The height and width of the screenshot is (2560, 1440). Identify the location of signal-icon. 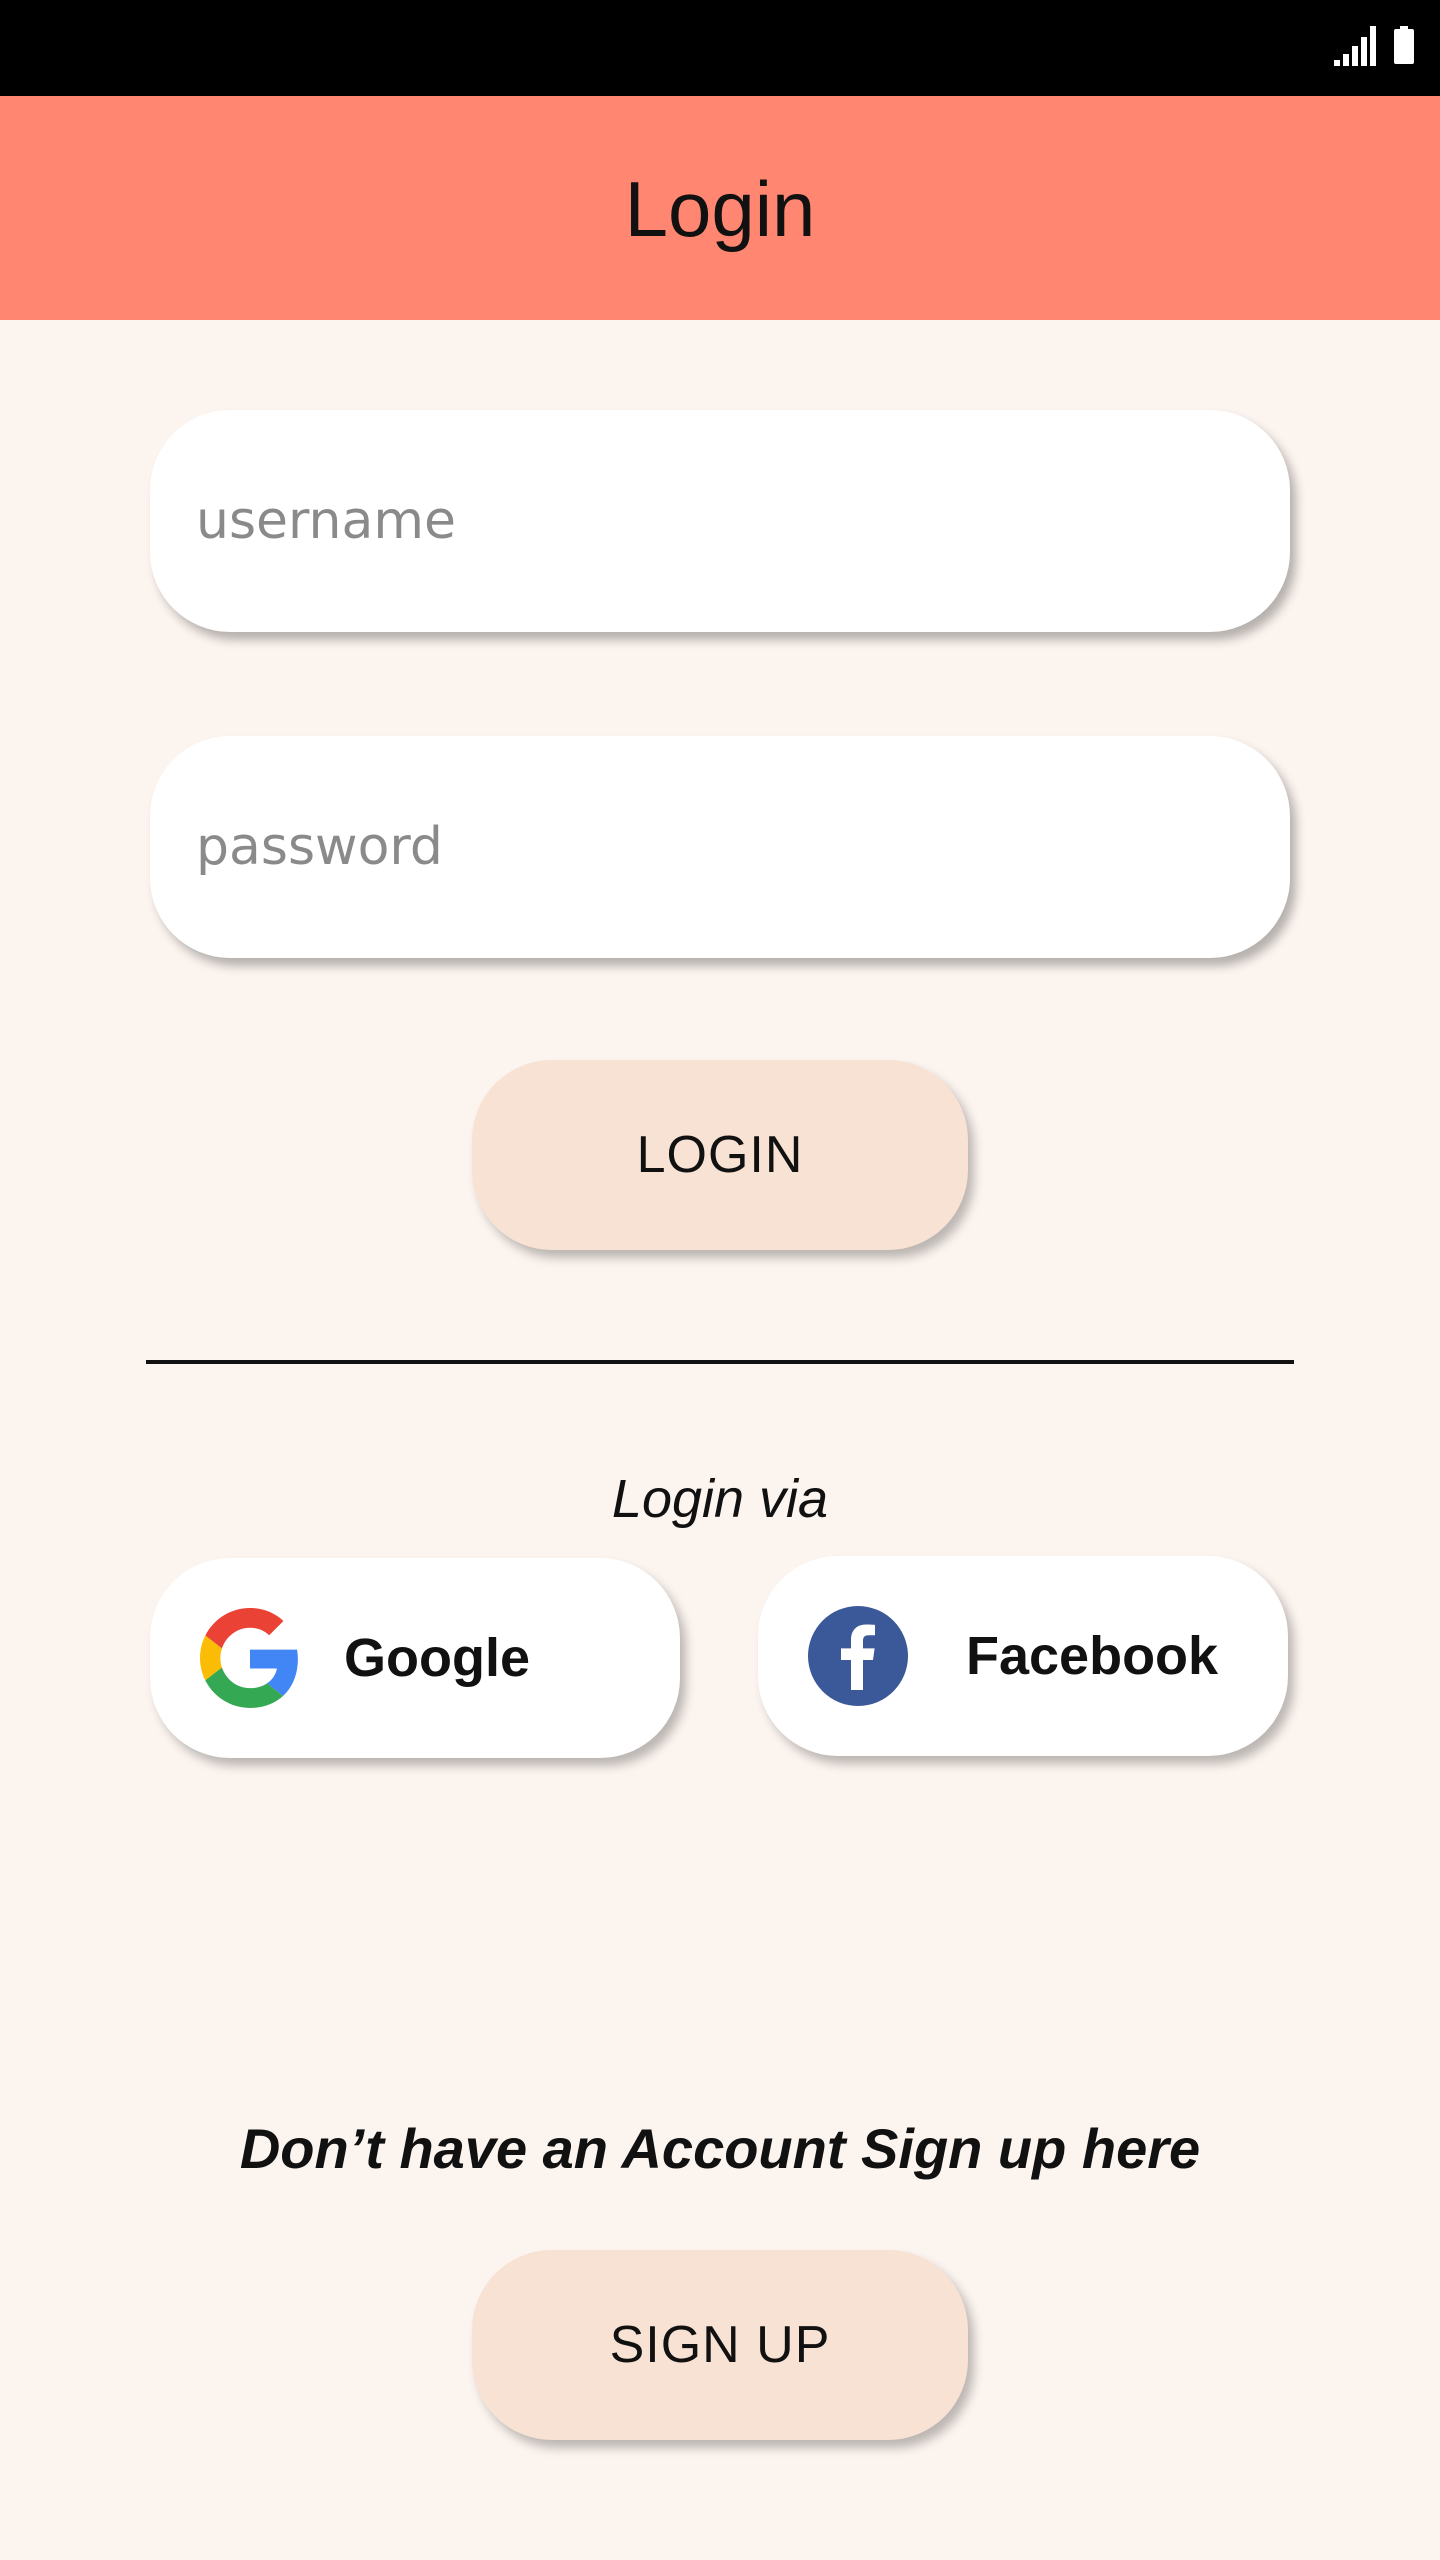
(1355, 46).